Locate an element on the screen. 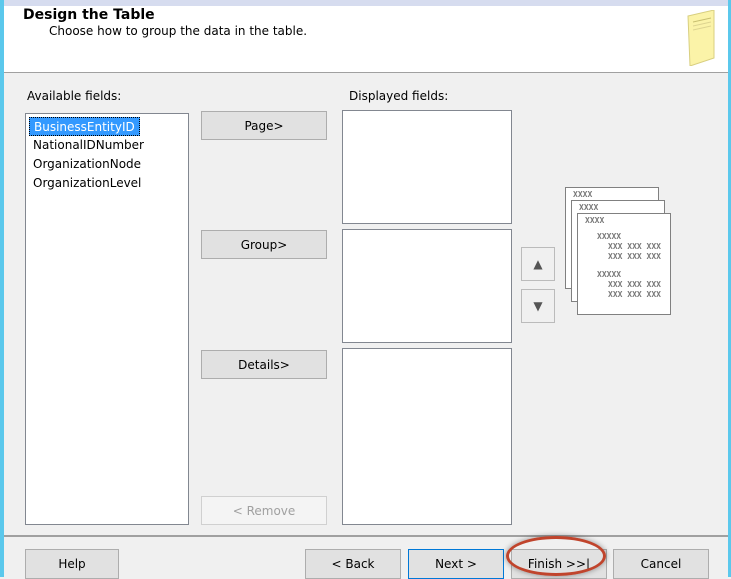  group-fields-list is located at coordinates (427, 286).